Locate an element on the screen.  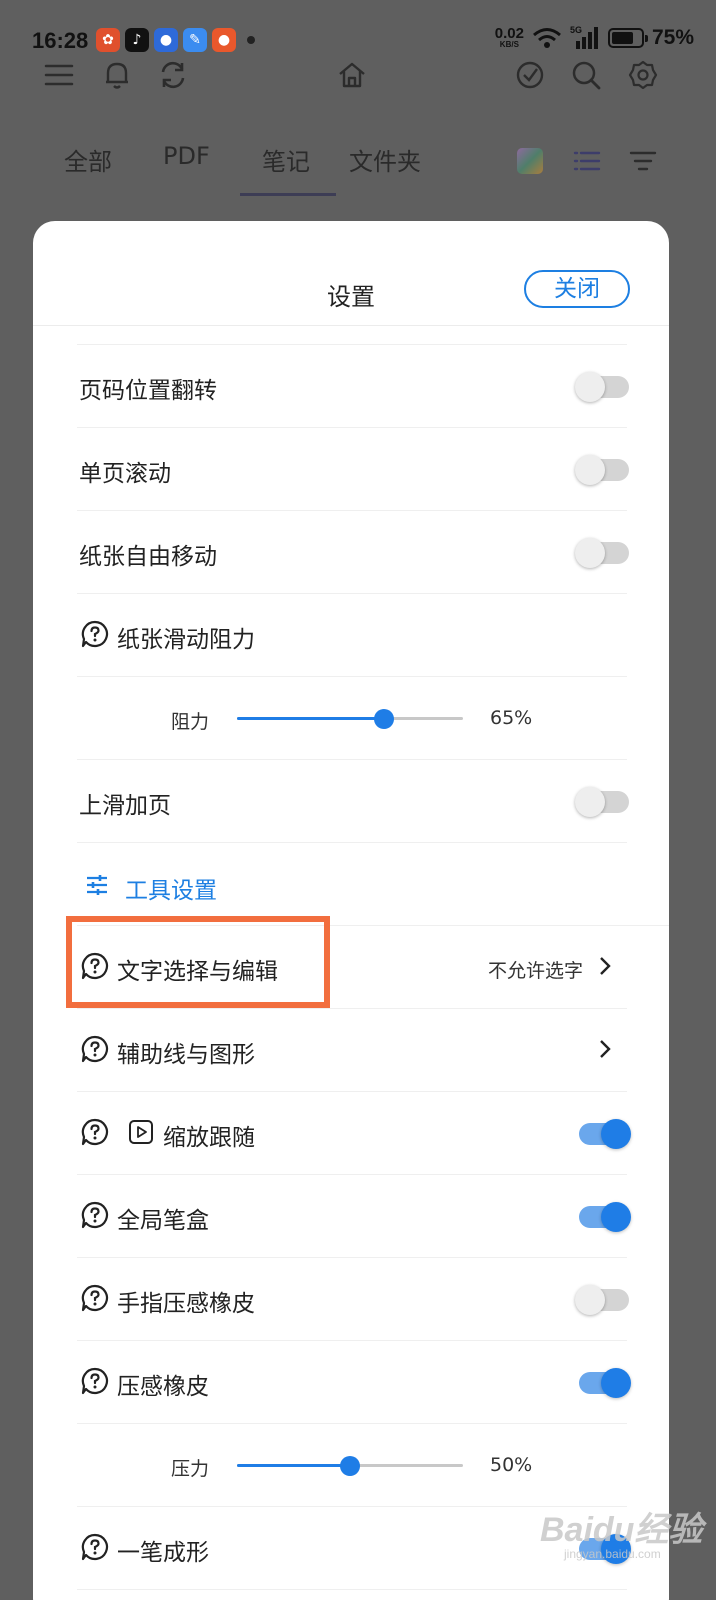
check-circle-icon is located at coordinates (530, 75).